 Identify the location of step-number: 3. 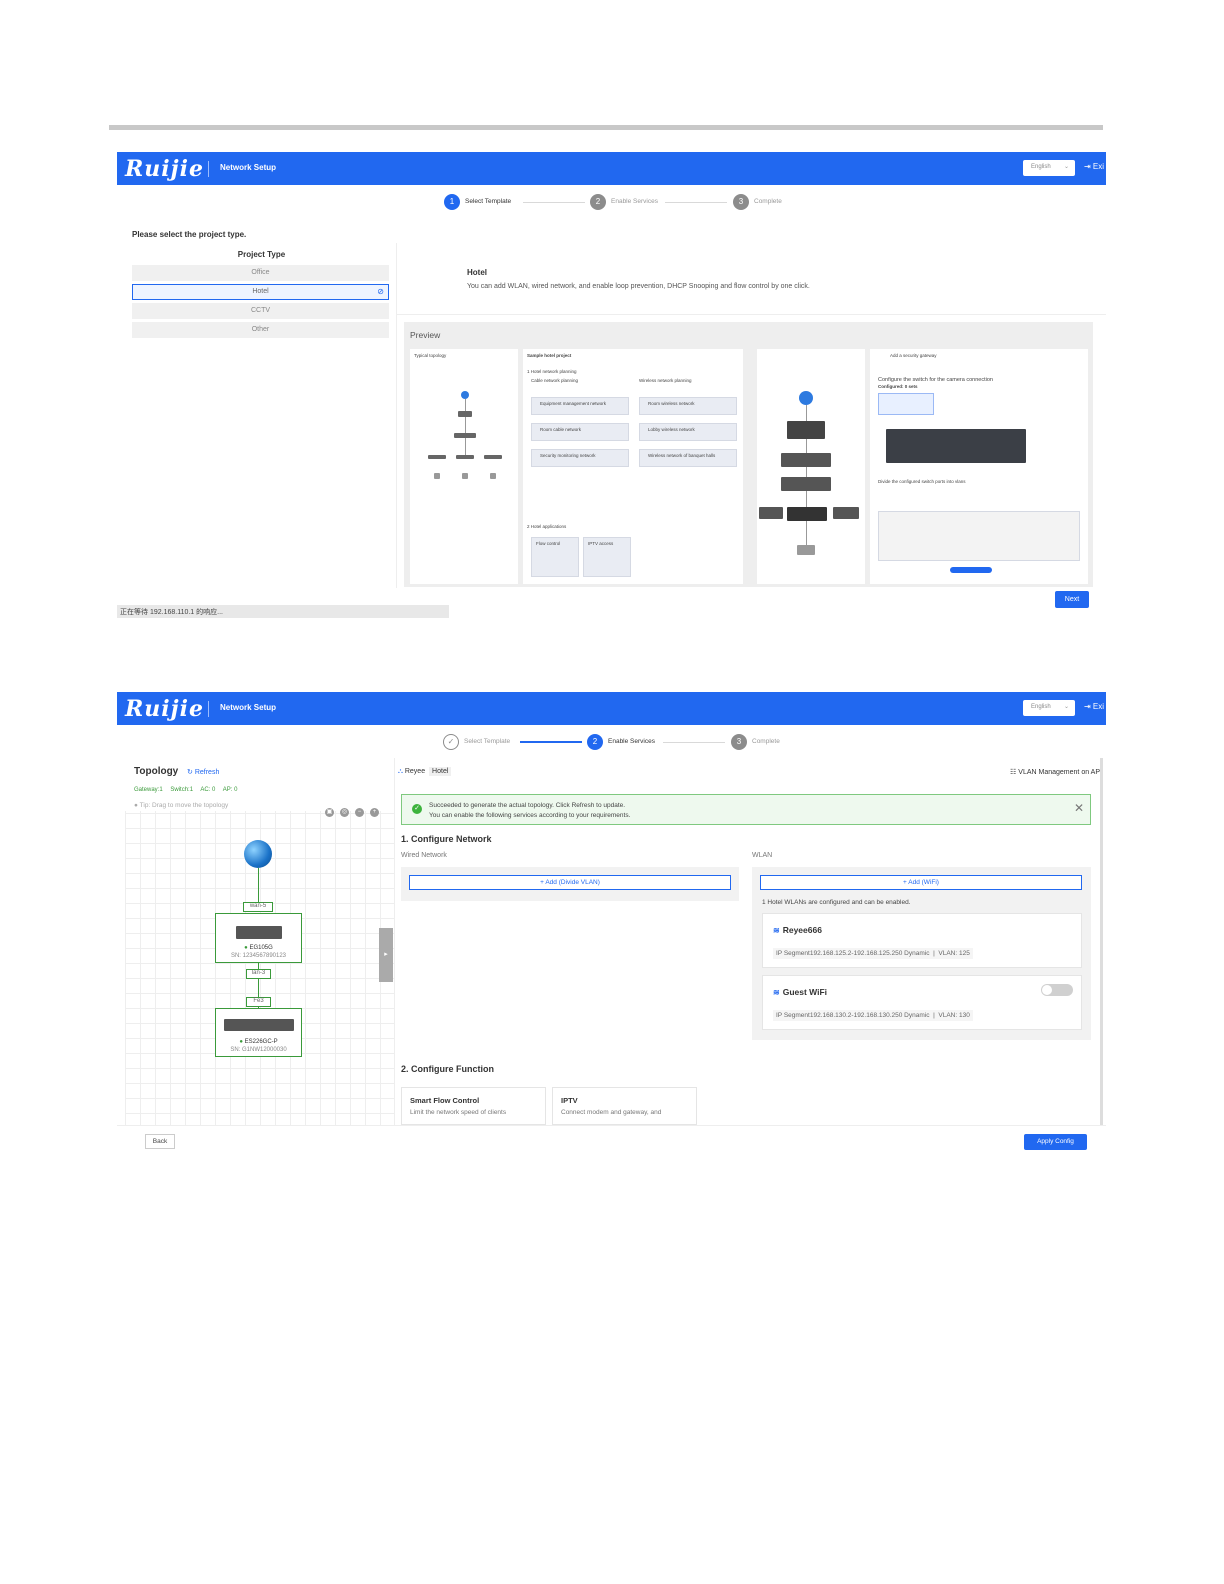
(741, 201).